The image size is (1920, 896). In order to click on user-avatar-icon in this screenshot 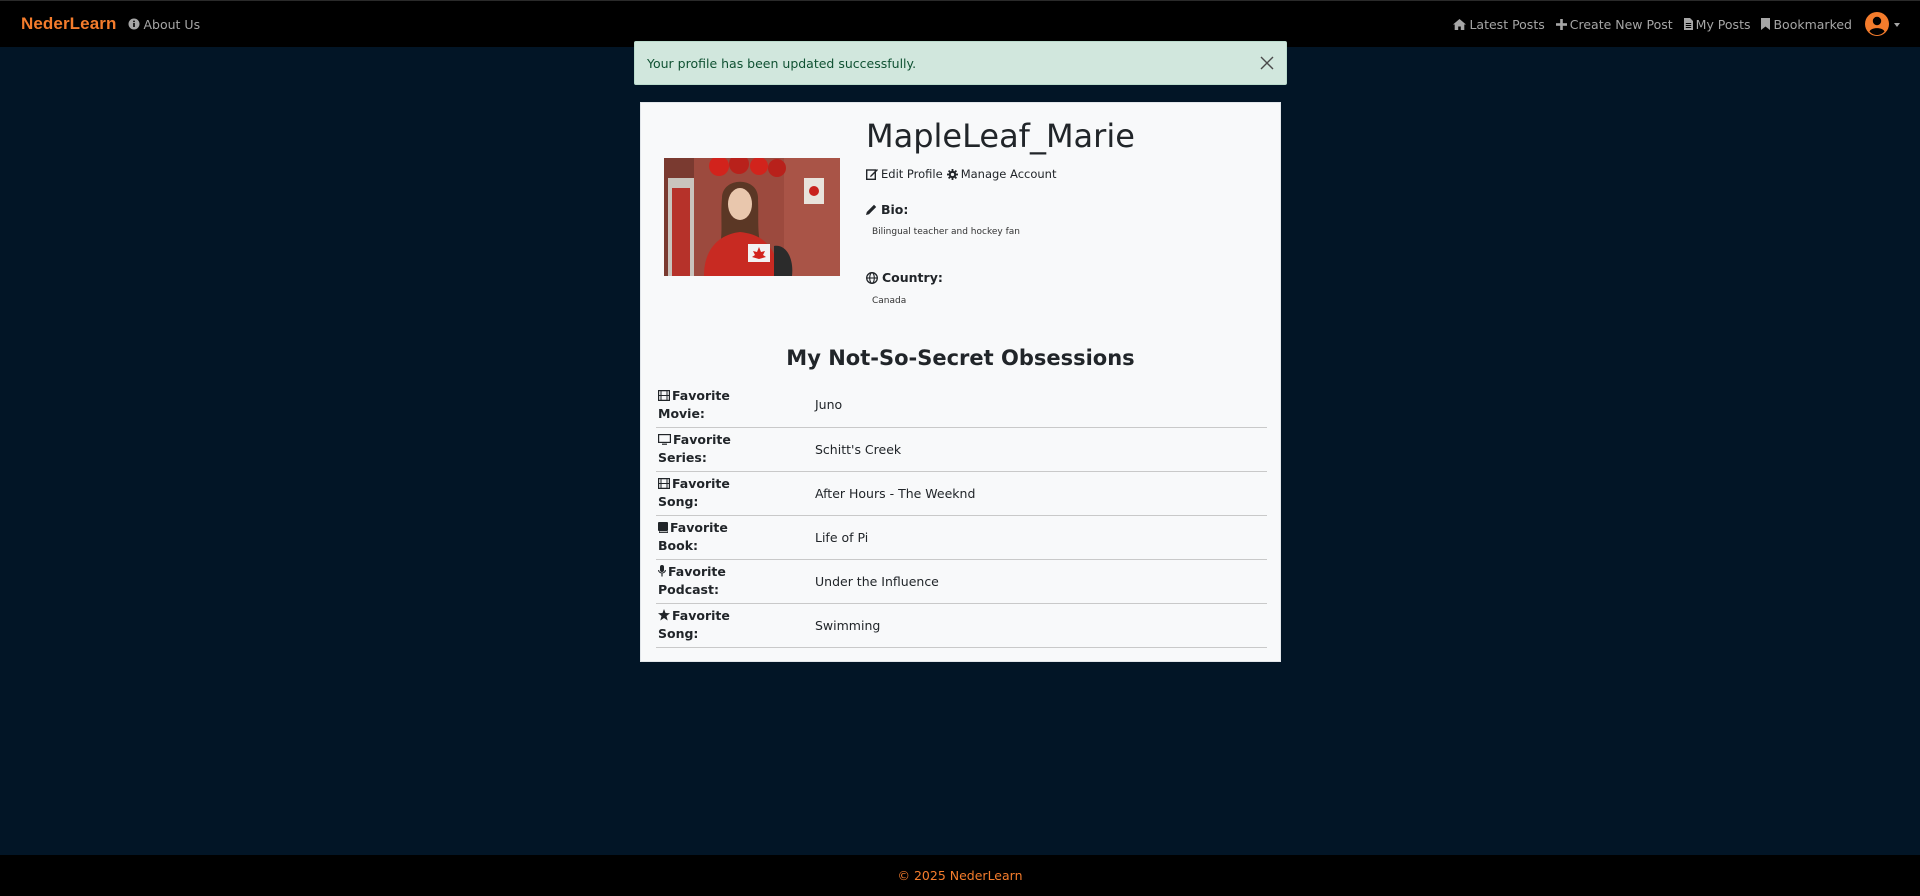, I will do `click(1877, 24)`.